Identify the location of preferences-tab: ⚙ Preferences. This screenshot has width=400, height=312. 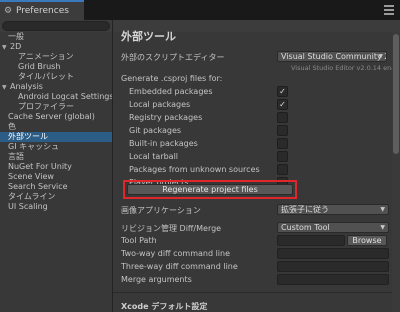
(42, 10).